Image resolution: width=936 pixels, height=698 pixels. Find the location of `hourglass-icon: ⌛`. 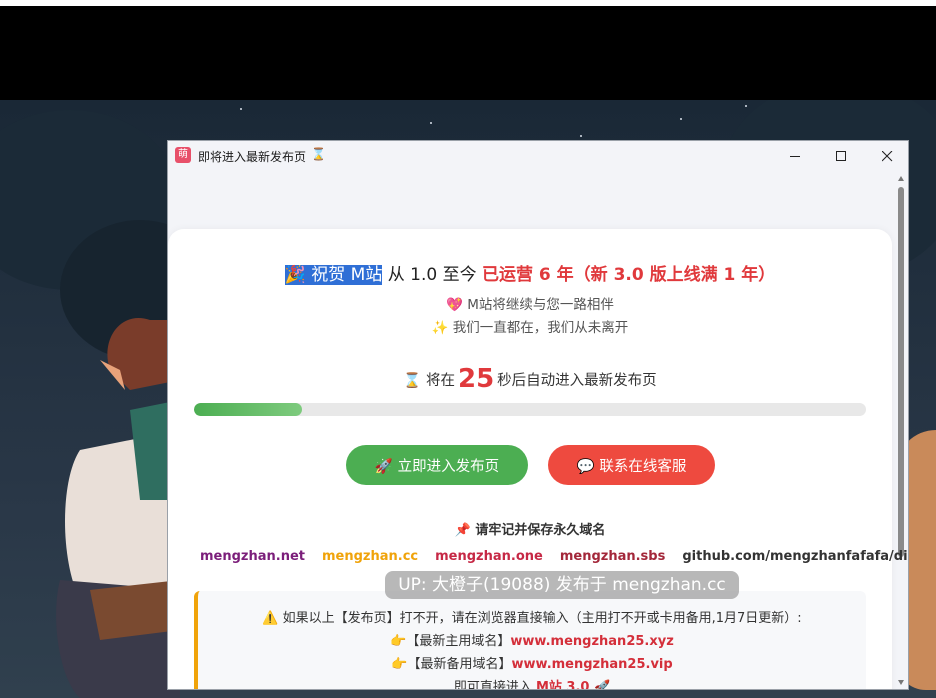

hourglass-icon: ⌛ is located at coordinates (318, 154).